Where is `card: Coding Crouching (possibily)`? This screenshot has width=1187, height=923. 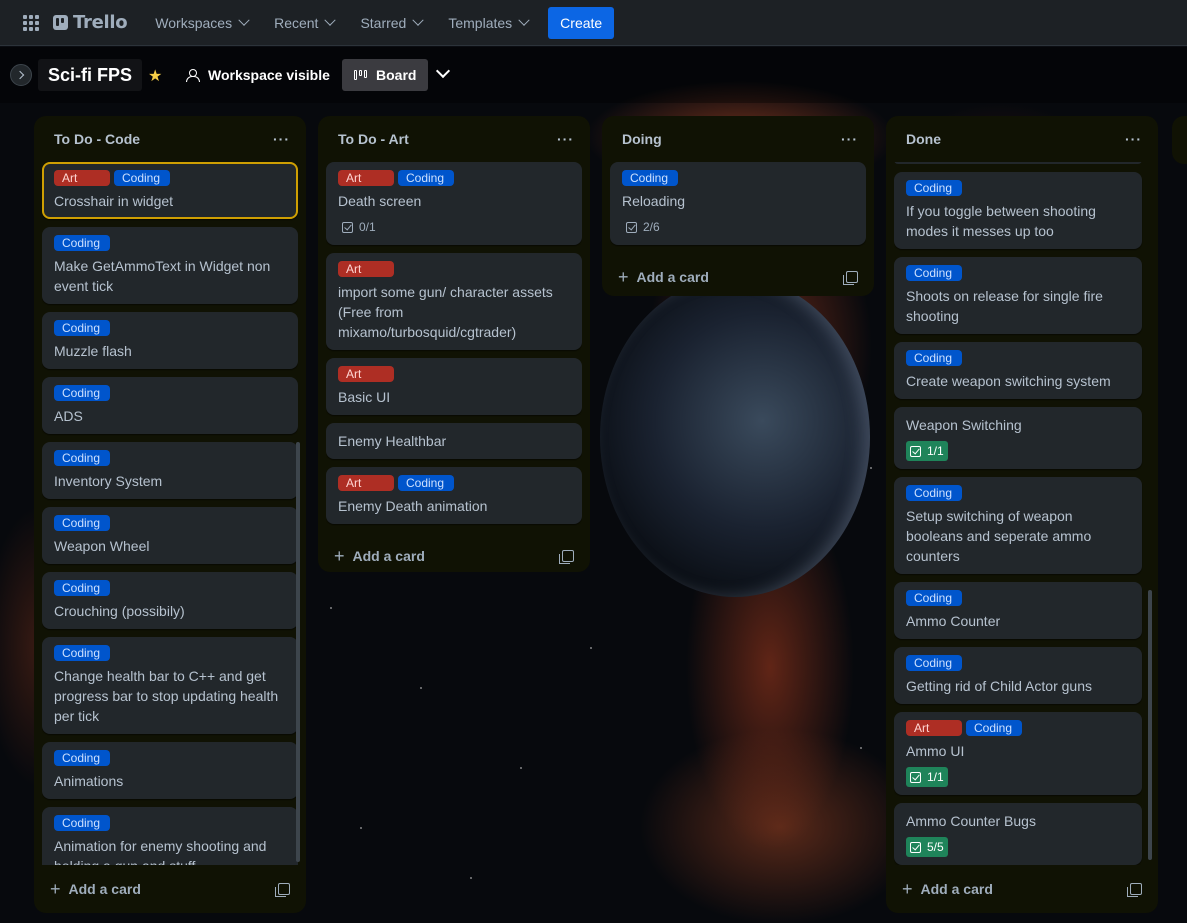
card: Coding Crouching (possibily) is located at coordinates (170, 600).